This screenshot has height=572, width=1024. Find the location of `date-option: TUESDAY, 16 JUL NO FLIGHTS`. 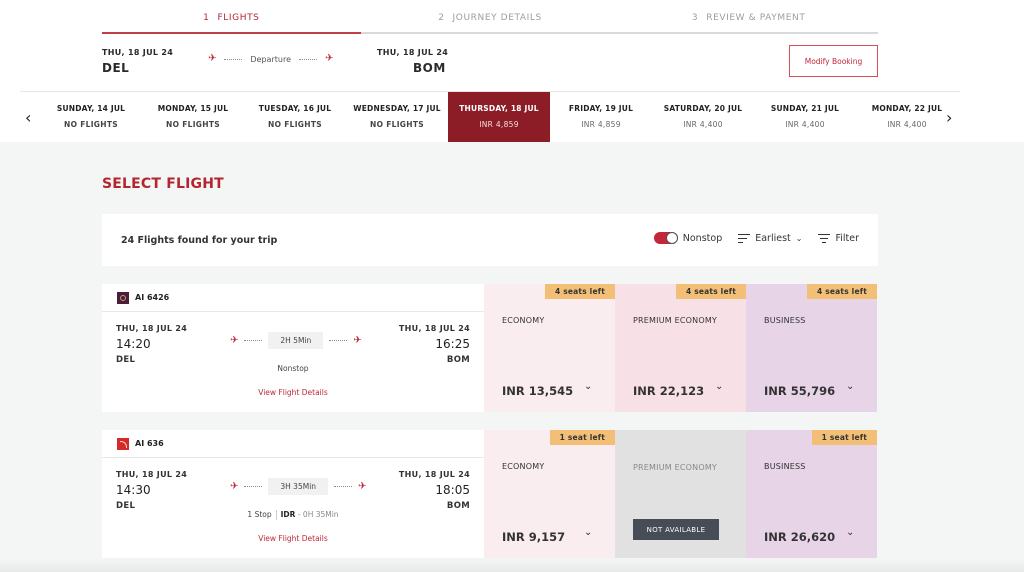

date-option: TUESDAY, 16 JUL NO FLIGHTS is located at coordinates (295, 117).